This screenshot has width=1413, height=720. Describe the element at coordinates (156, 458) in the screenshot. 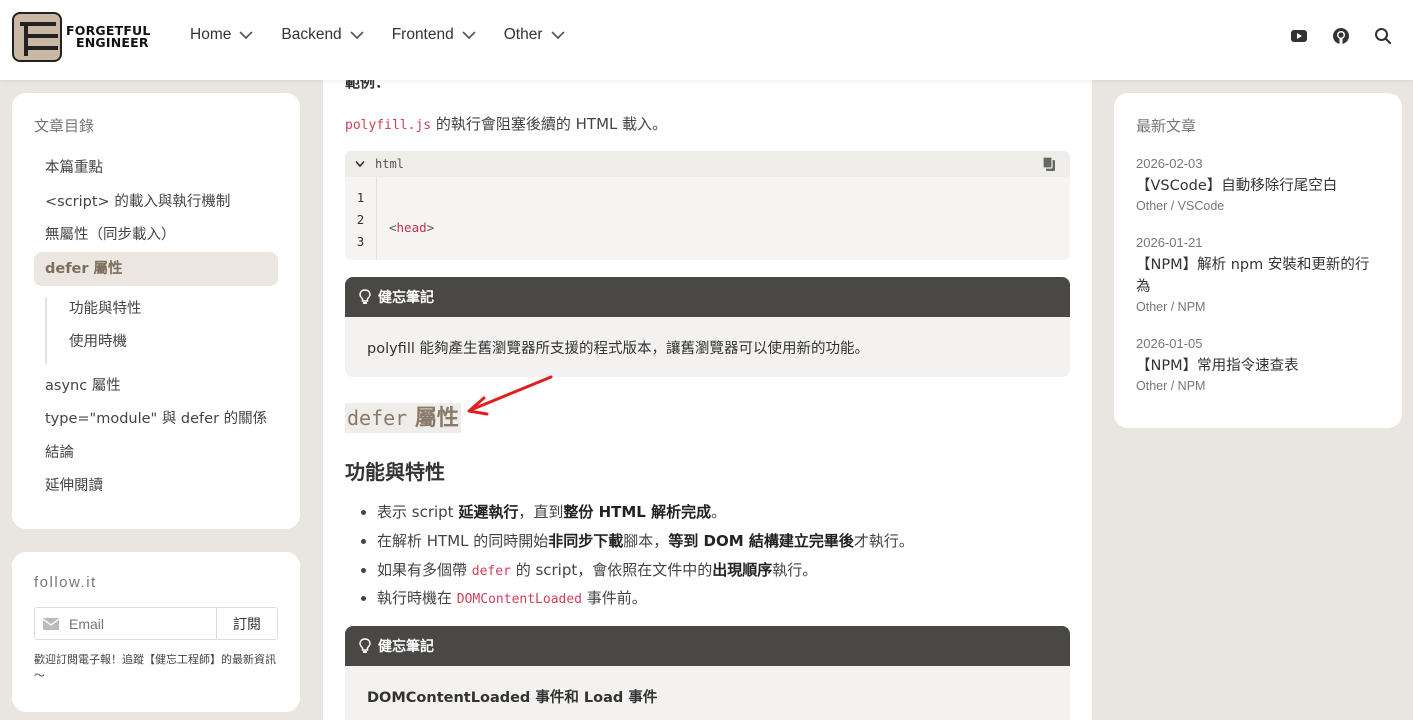

I see `toc-item: 結論` at that location.